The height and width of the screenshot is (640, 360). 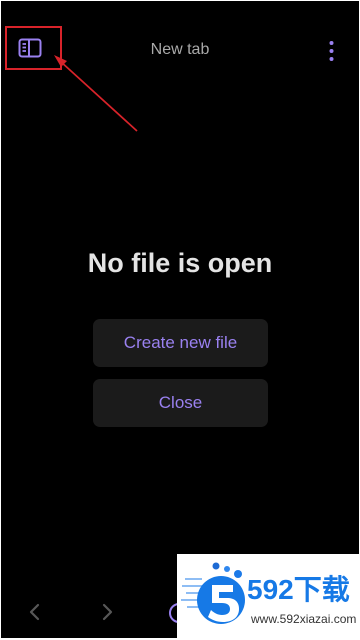 I want to click on watermark-logo: 592下载 www.592xiazai.com, so click(x=268, y=596).